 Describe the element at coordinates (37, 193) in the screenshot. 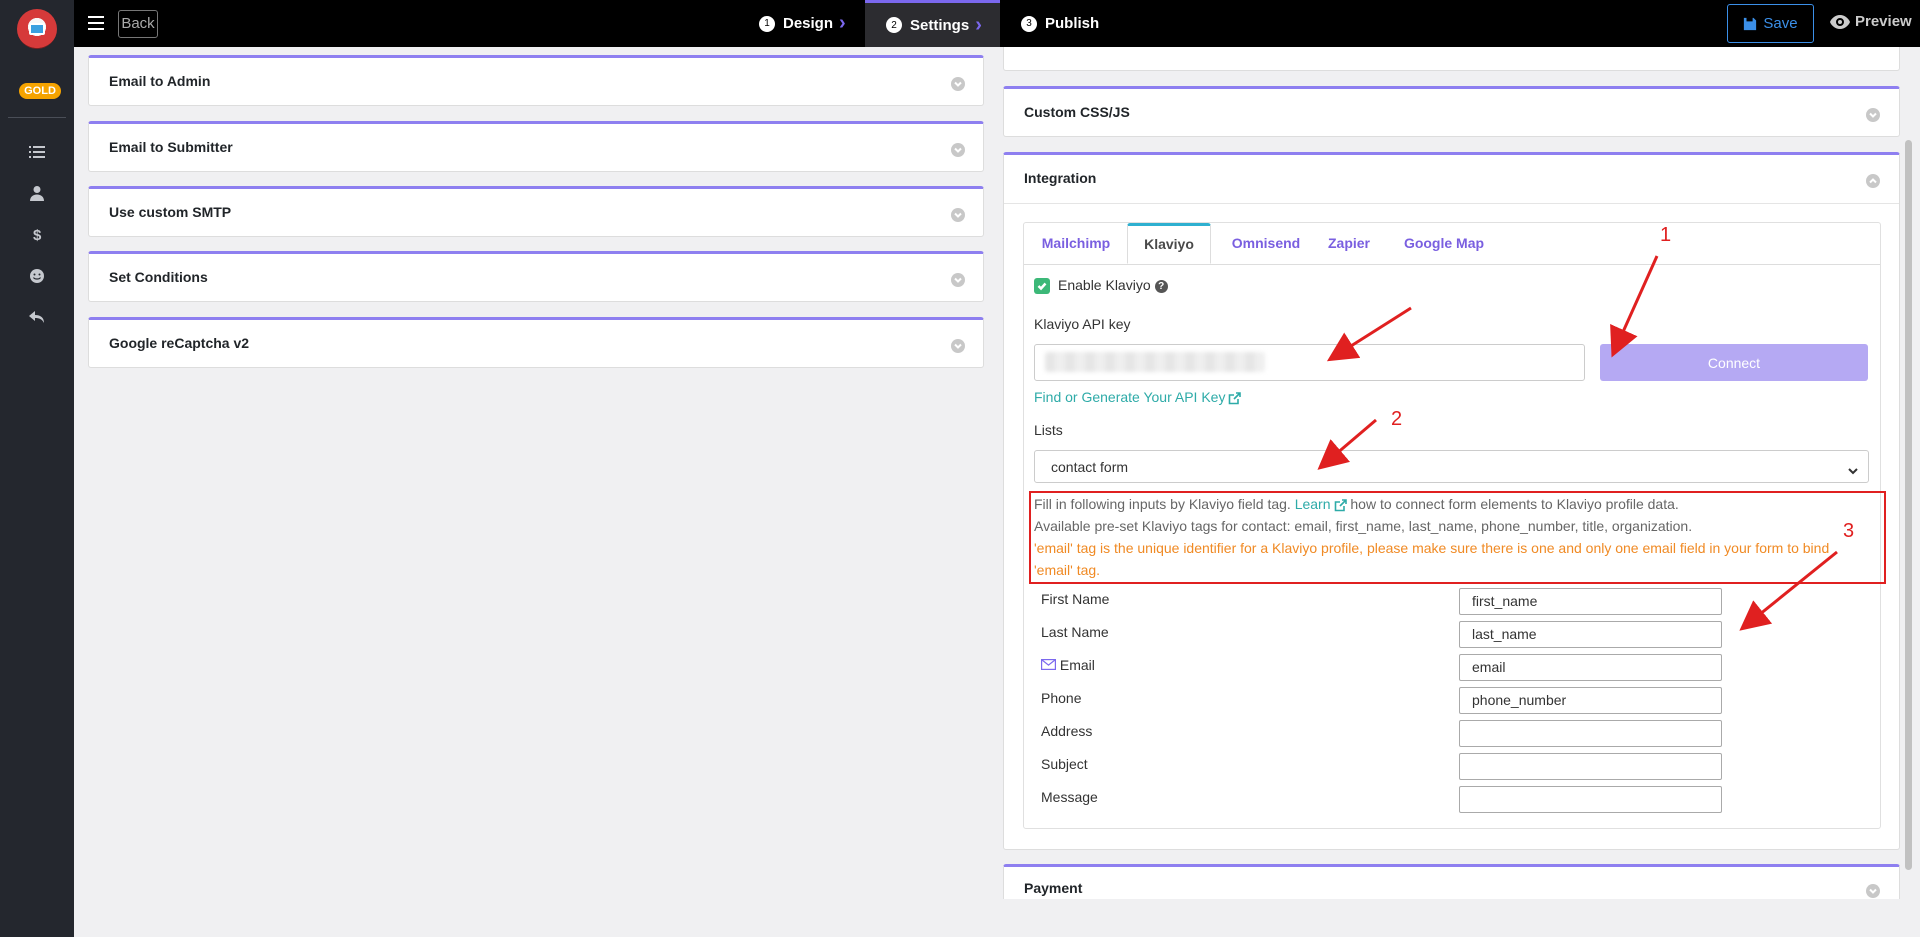

I see `user-icon` at that location.